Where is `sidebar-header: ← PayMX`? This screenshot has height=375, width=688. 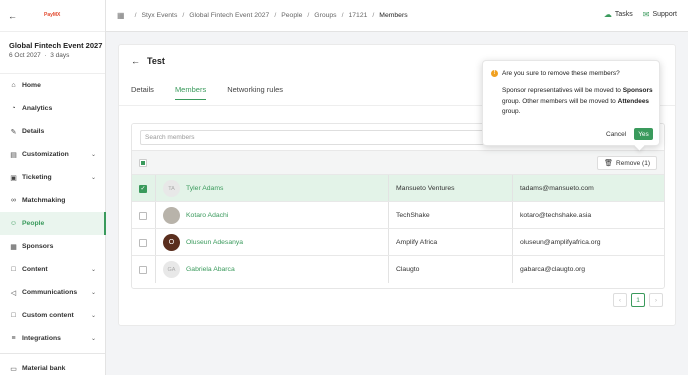
sidebar-header: ← PayMX is located at coordinates (52, 16).